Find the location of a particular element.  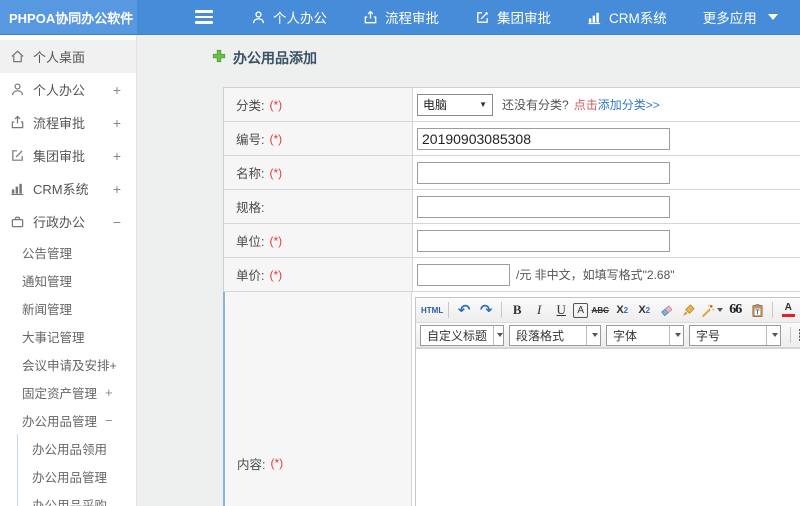

nav-label: 流程审批 is located at coordinates (412, 18).